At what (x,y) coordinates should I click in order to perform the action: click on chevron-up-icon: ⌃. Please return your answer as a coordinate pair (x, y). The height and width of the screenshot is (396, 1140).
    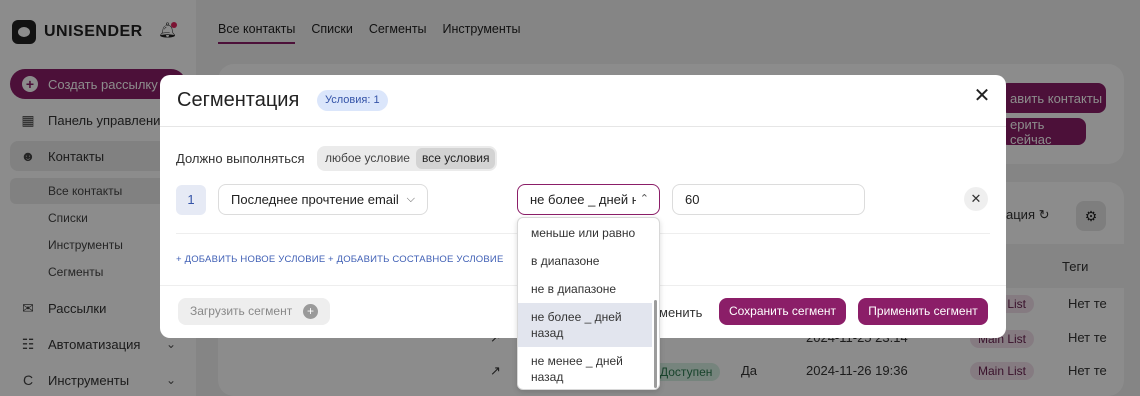
    Looking at the image, I should click on (642, 199).